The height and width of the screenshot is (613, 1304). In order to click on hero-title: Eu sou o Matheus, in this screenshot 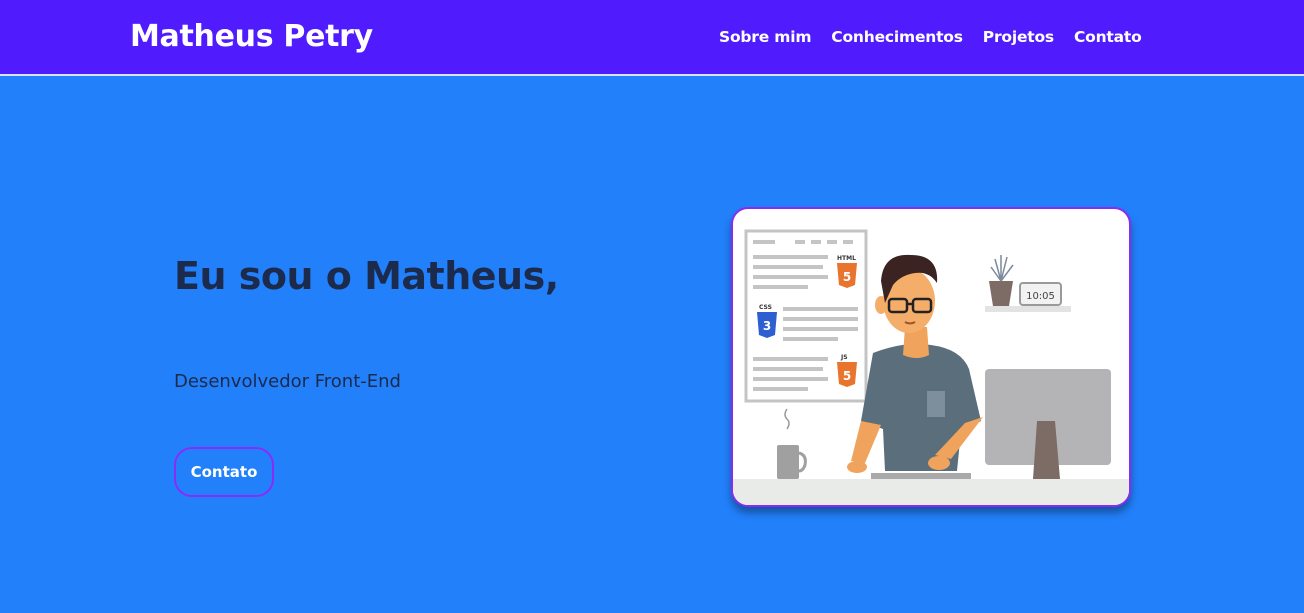, I will do `click(366, 276)`.